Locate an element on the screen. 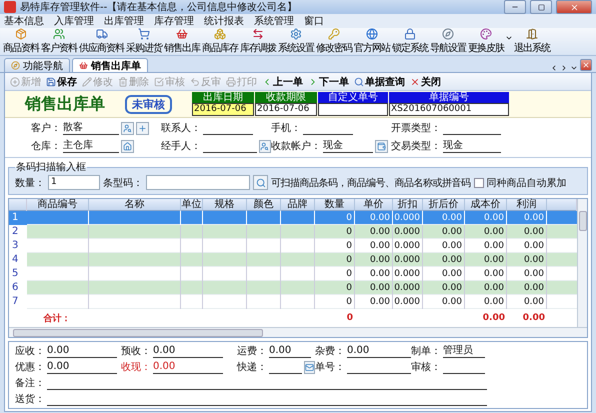  search-icon is located at coordinates (359, 81).